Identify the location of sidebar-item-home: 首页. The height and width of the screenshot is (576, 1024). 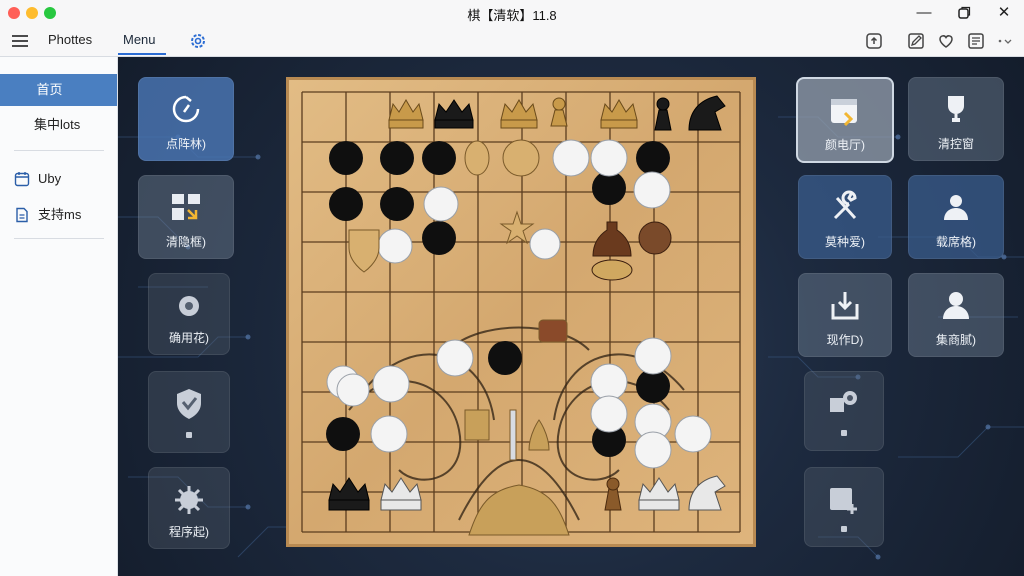
(58, 90).